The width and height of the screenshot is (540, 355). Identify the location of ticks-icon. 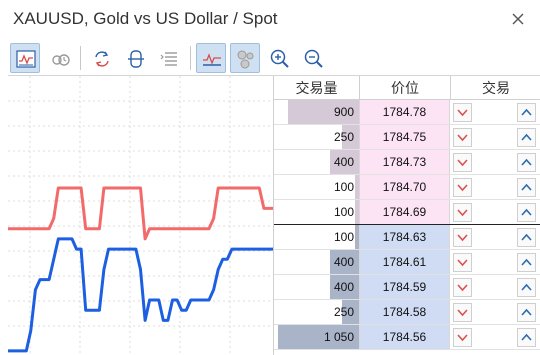
(212, 59).